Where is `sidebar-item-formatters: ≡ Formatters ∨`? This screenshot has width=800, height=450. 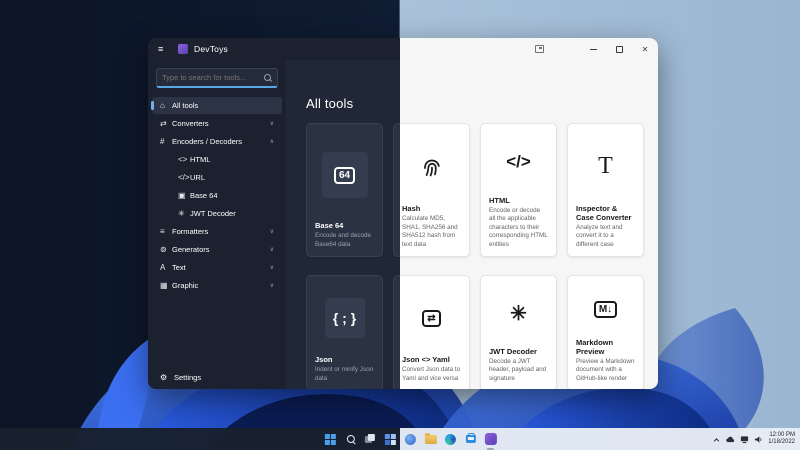 sidebar-item-formatters: ≡ Formatters ∨ is located at coordinates (217, 231).